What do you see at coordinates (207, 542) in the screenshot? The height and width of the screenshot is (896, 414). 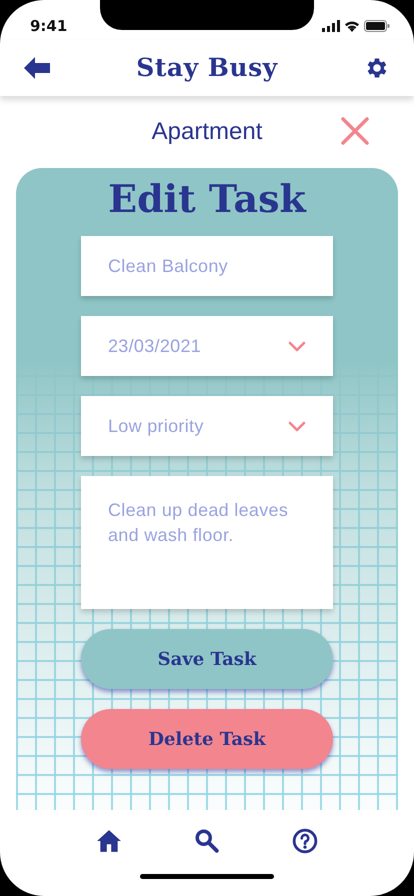 I see `notes-field: Clean up dead leaves and wash floor.` at bounding box center [207, 542].